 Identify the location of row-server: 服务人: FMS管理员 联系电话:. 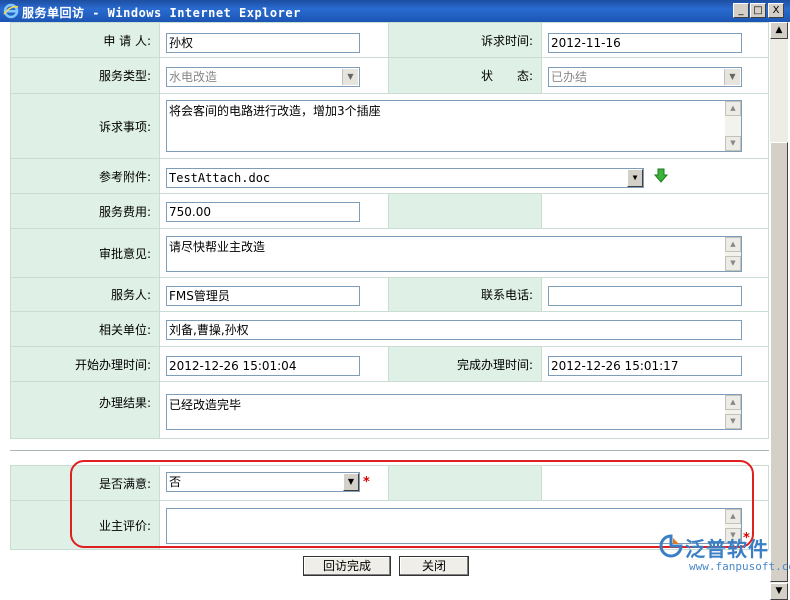
(389, 294).